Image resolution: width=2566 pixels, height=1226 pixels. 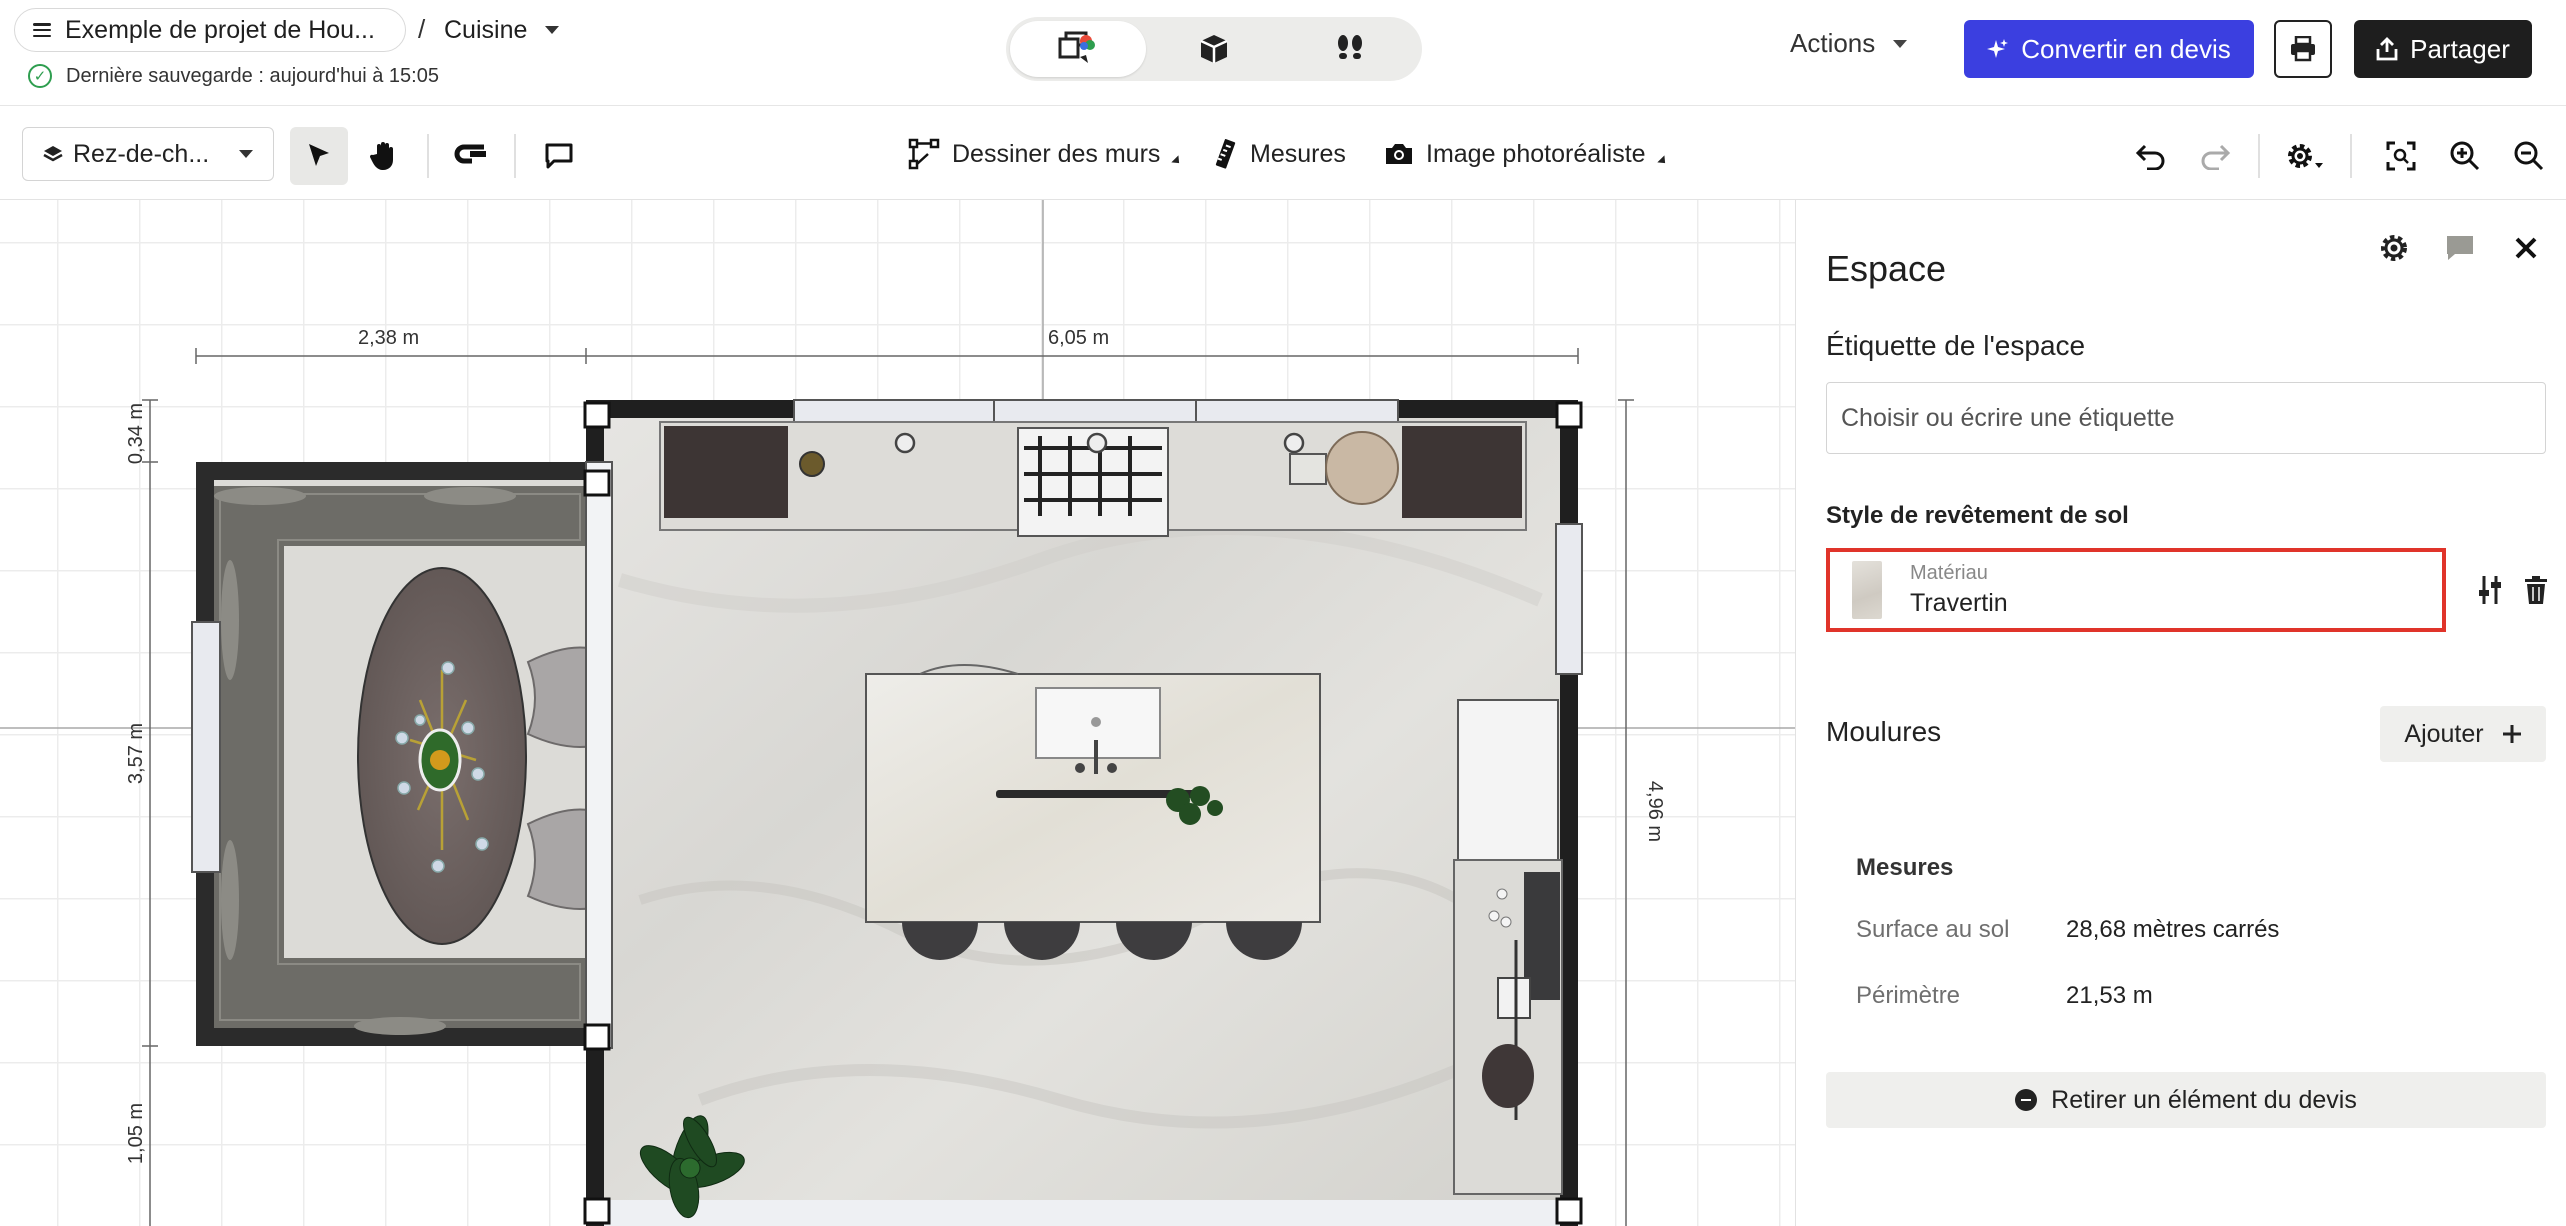 I want to click on pan-tool-button, so click(x=384, y=156).